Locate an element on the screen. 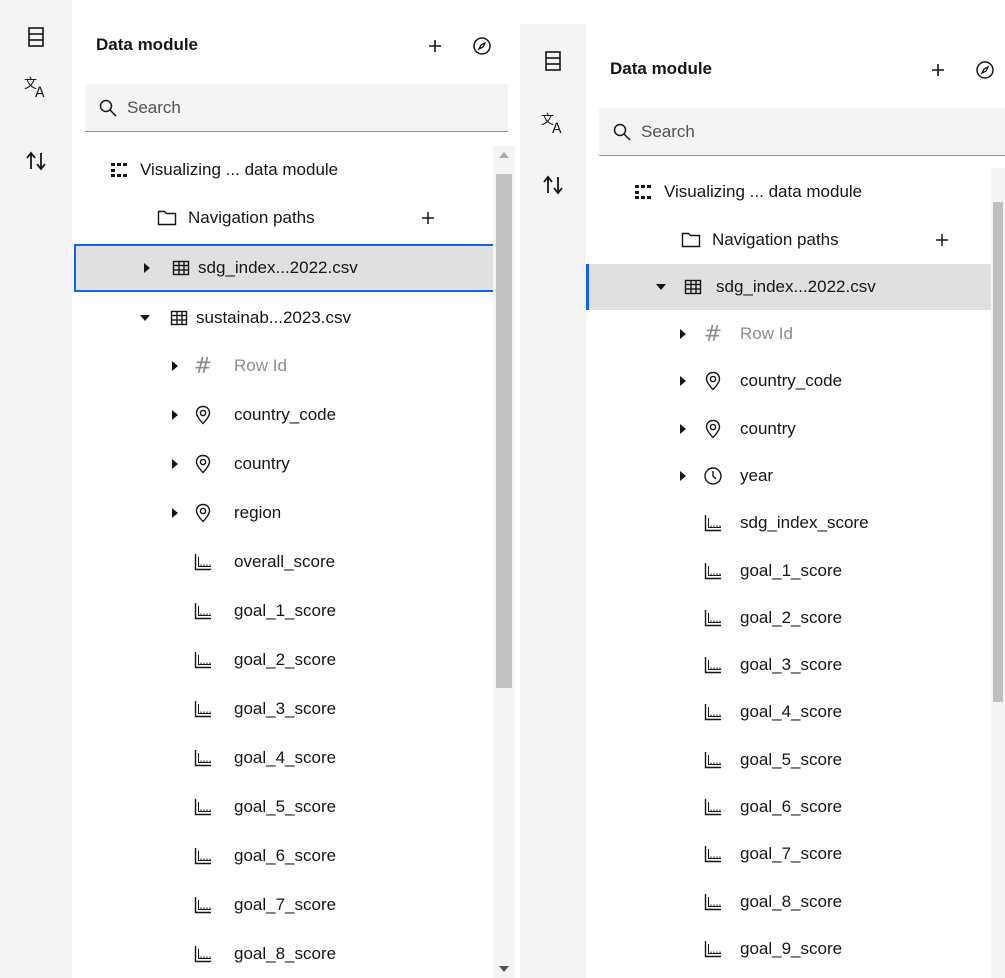 Image resolution: width=1005 pixels, height=978 pixels. field-item: region is located at coordinates (282, 513).